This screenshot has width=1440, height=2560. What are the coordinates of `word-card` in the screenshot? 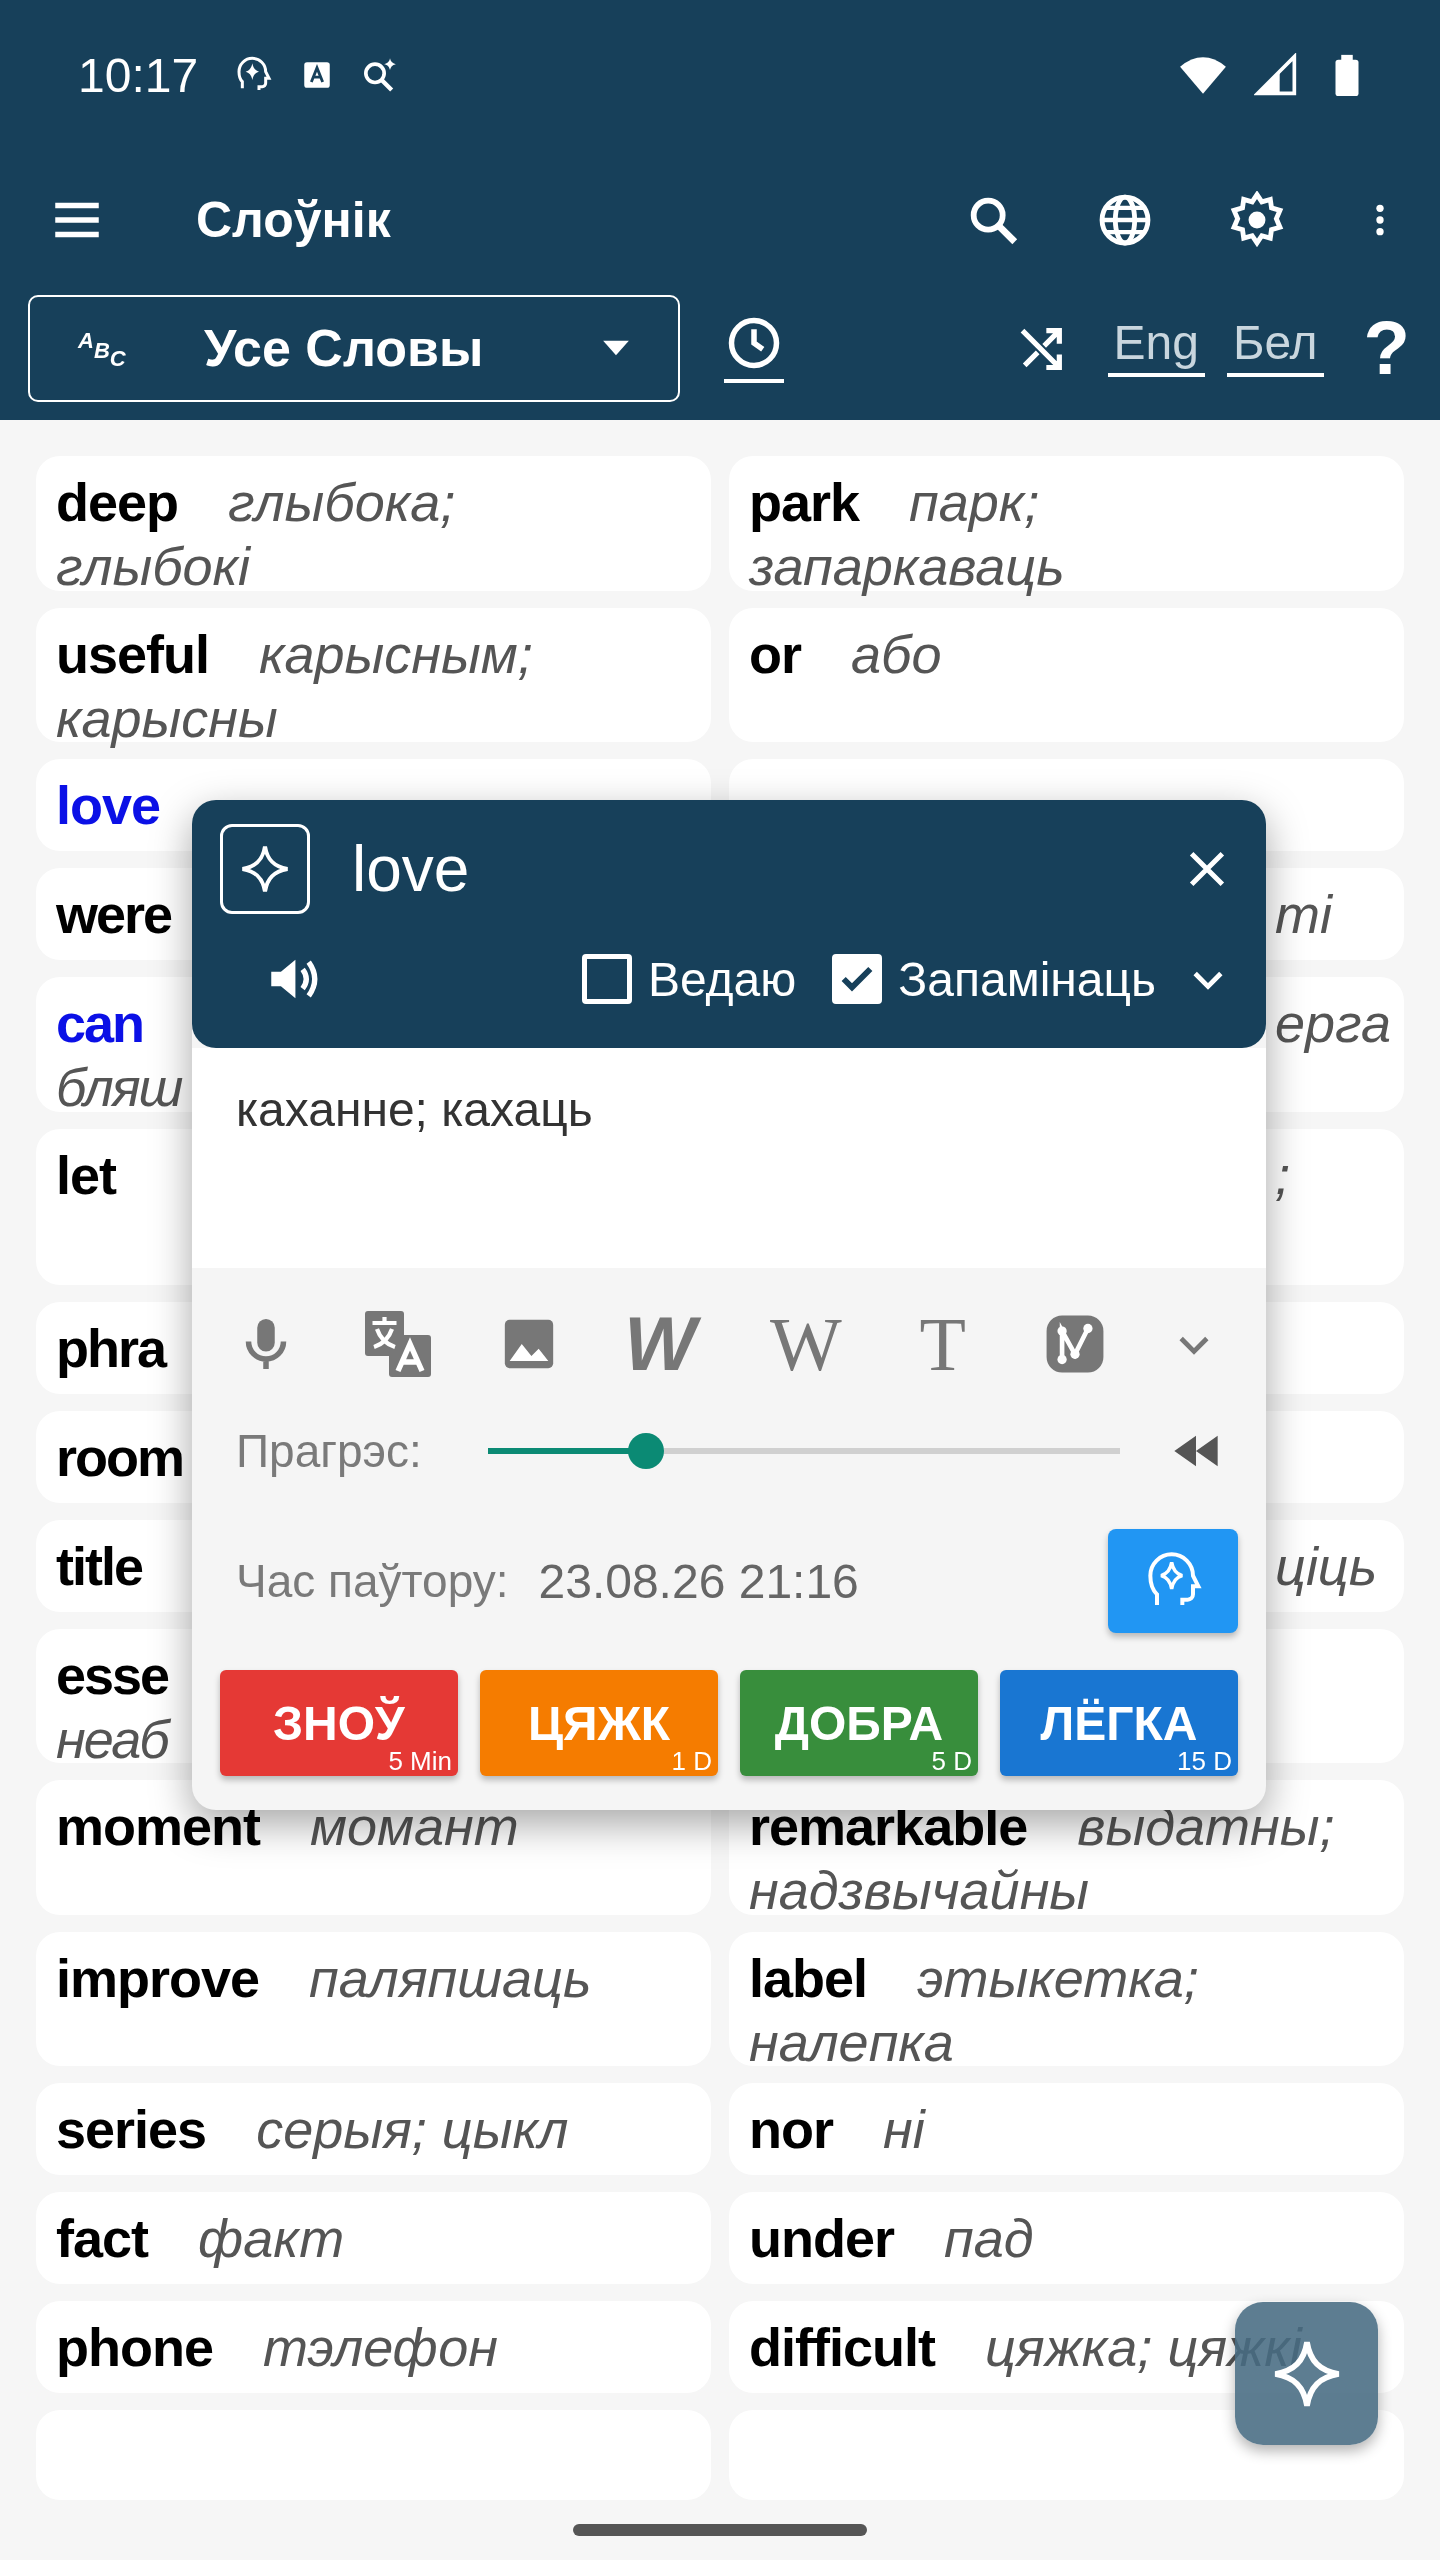 It's located at (1066, 2455).